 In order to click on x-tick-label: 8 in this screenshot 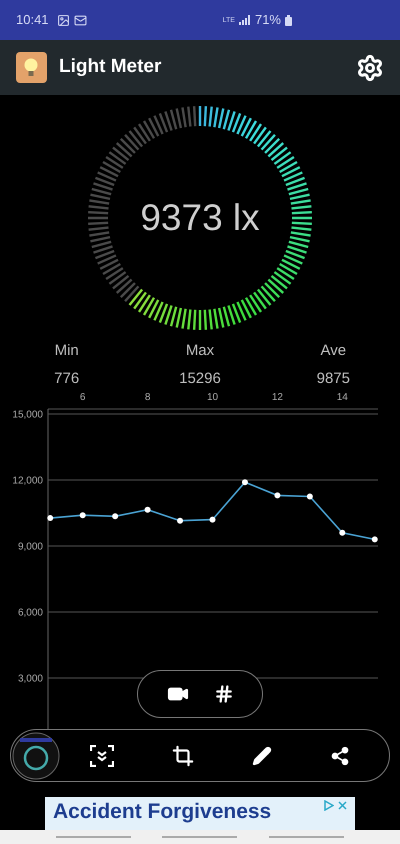, I will do `click(147, 397)`.